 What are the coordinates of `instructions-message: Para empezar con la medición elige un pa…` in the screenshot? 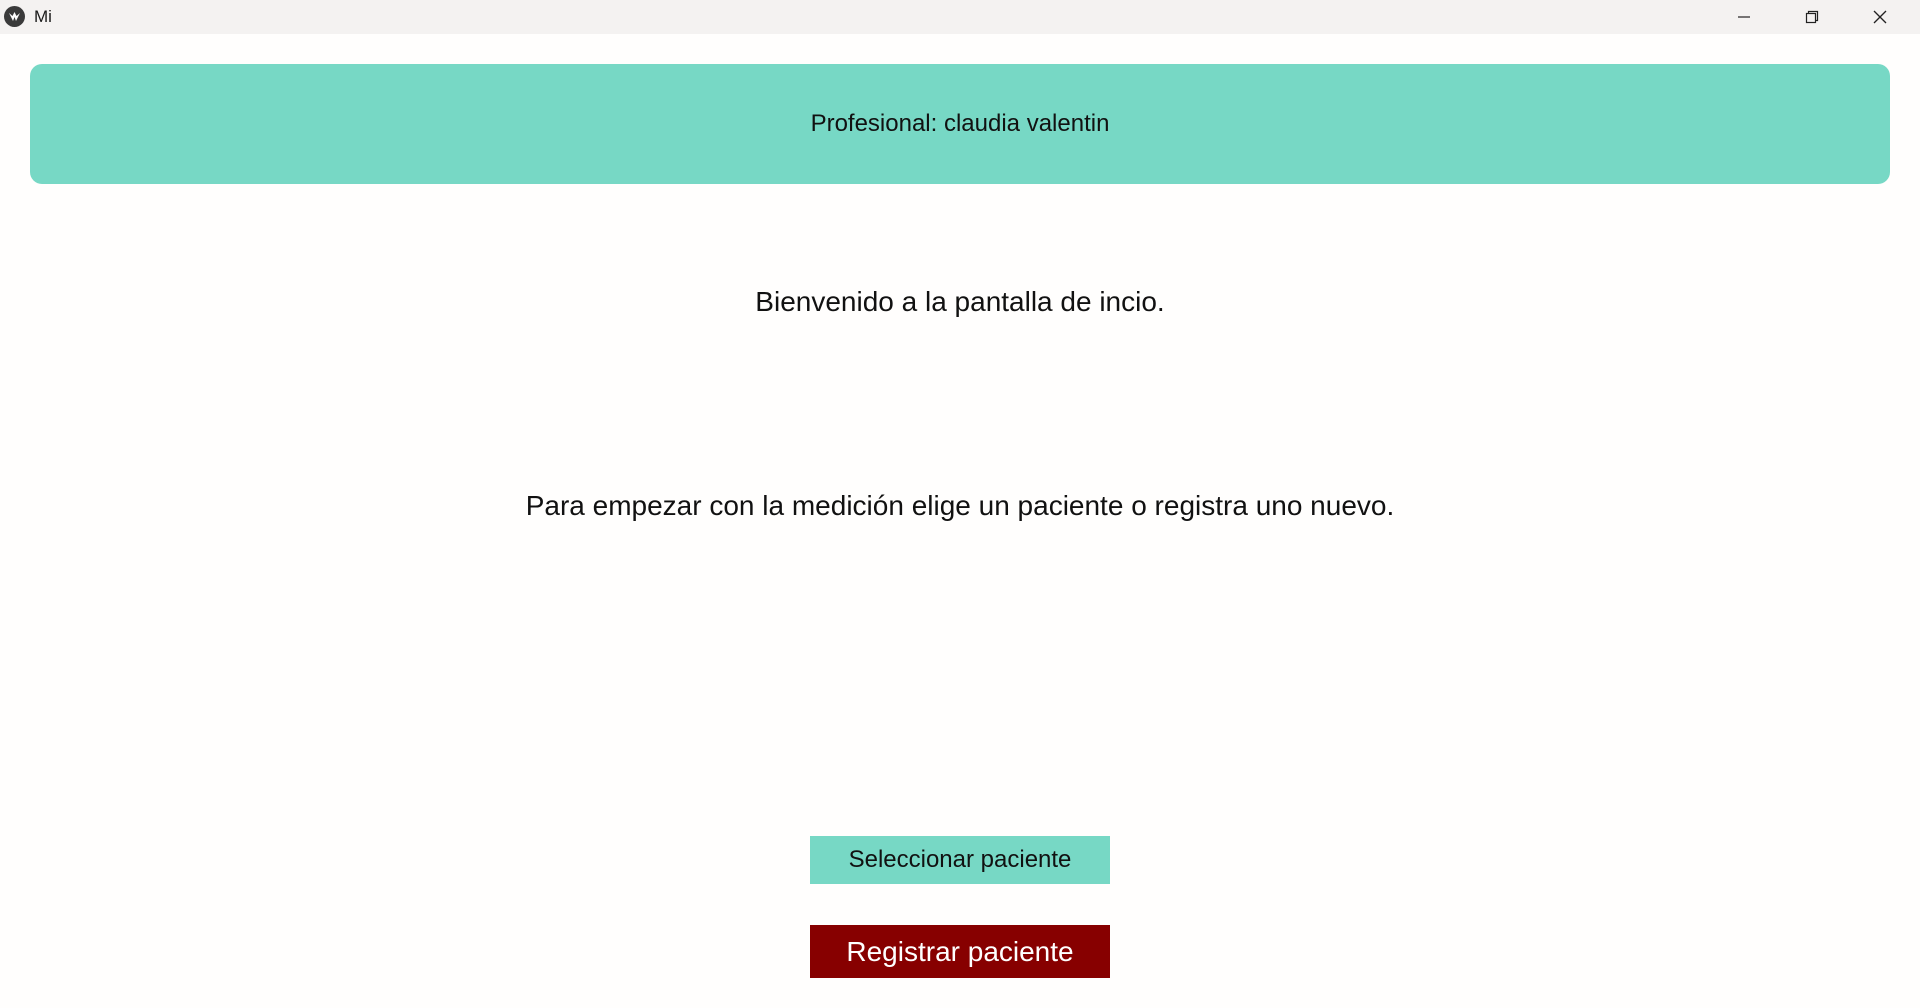 It's located at (960, 505).